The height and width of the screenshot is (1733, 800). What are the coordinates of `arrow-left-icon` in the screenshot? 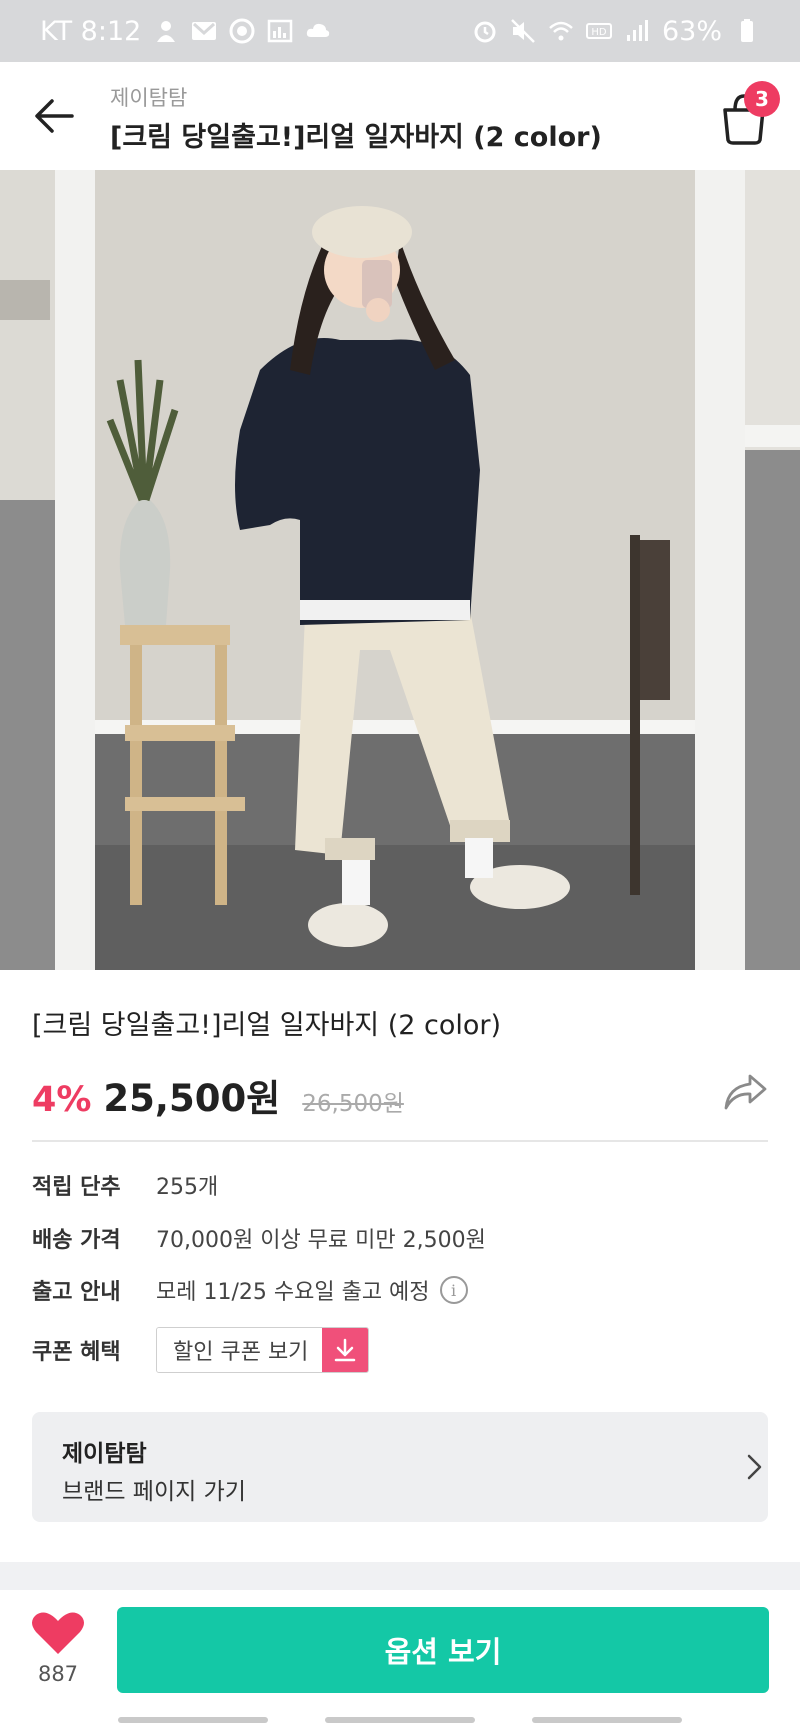 It's located at (54, 116).